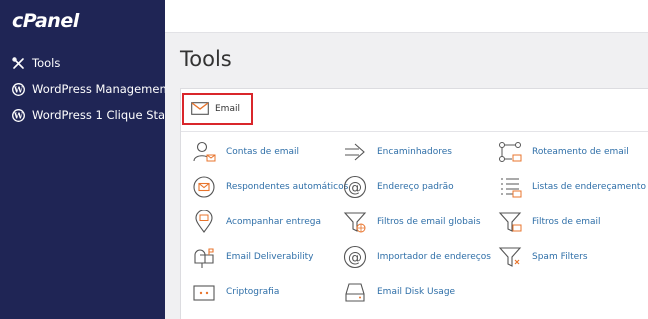 This screenshot has height=319, width=648. Describe the element at coordinates (510, 152) in the screenshot. I see `email-routing-icon` at that location.